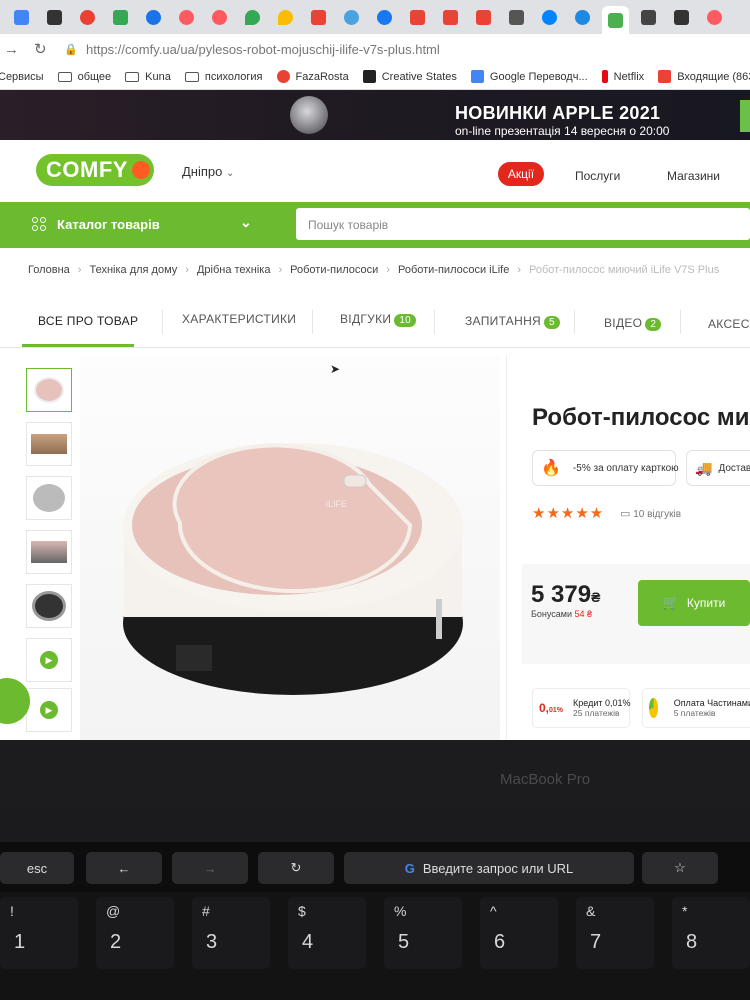 This screenshot has height=1000, width=750. Describe the element at coordinates (558, 113) in the screenshot. I see `banner-title: НОВИНКИ APPLE 2021` at that location.